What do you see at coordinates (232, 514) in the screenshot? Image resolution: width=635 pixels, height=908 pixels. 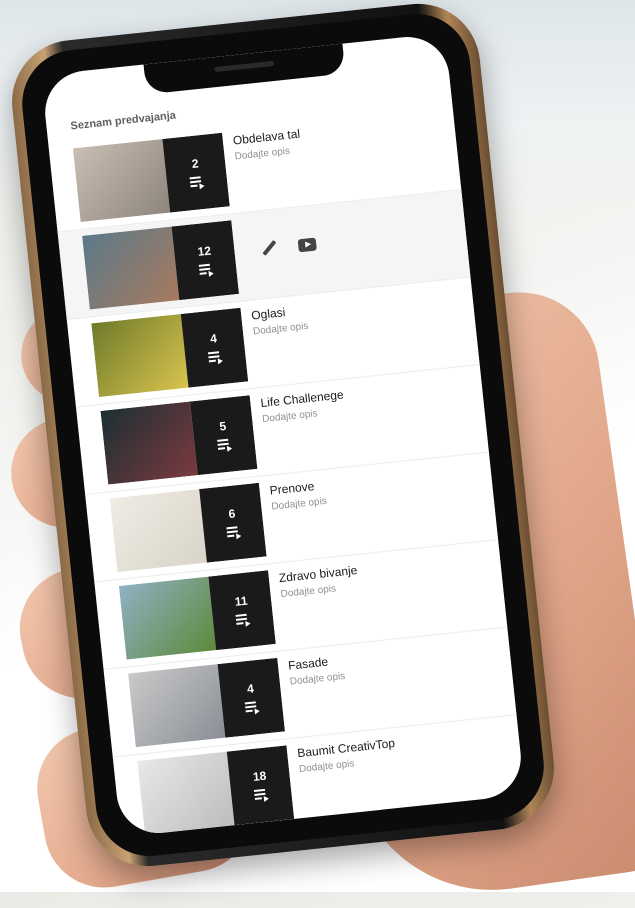 I see `video-count: 6` at bounding box center [232, 514].